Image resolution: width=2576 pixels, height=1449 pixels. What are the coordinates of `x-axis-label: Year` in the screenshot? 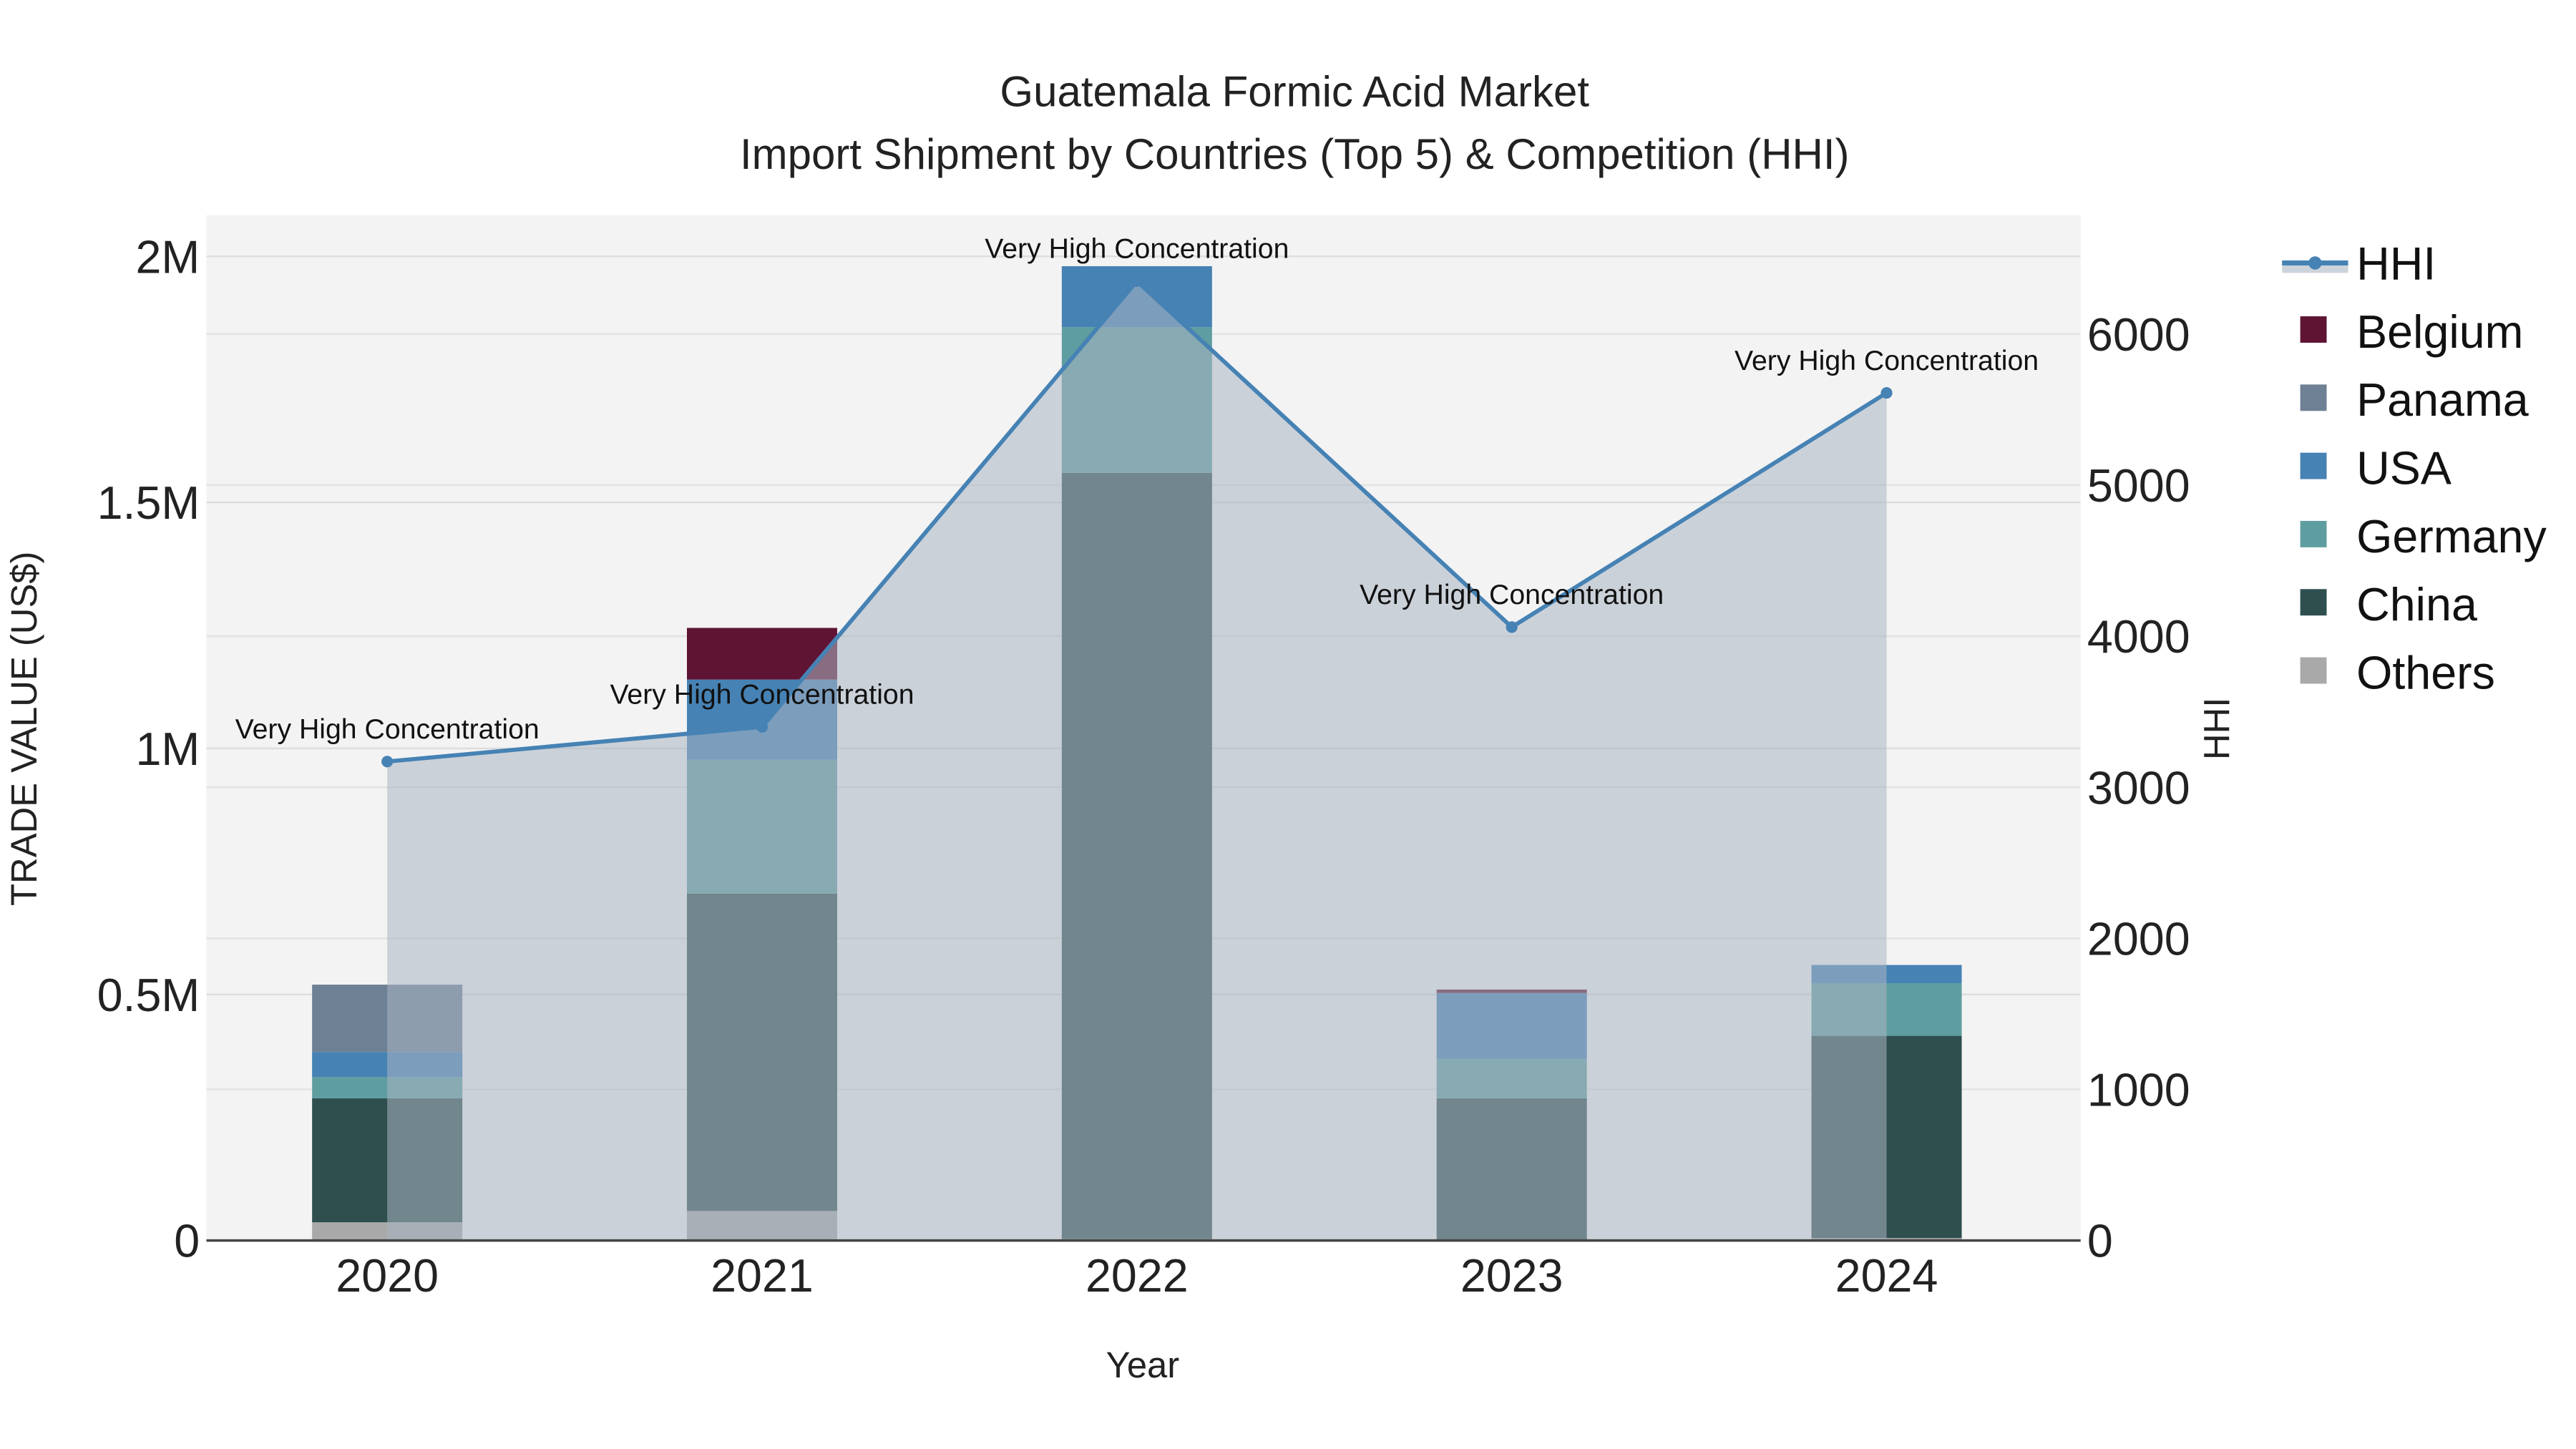 It's located at (1143, 1365).